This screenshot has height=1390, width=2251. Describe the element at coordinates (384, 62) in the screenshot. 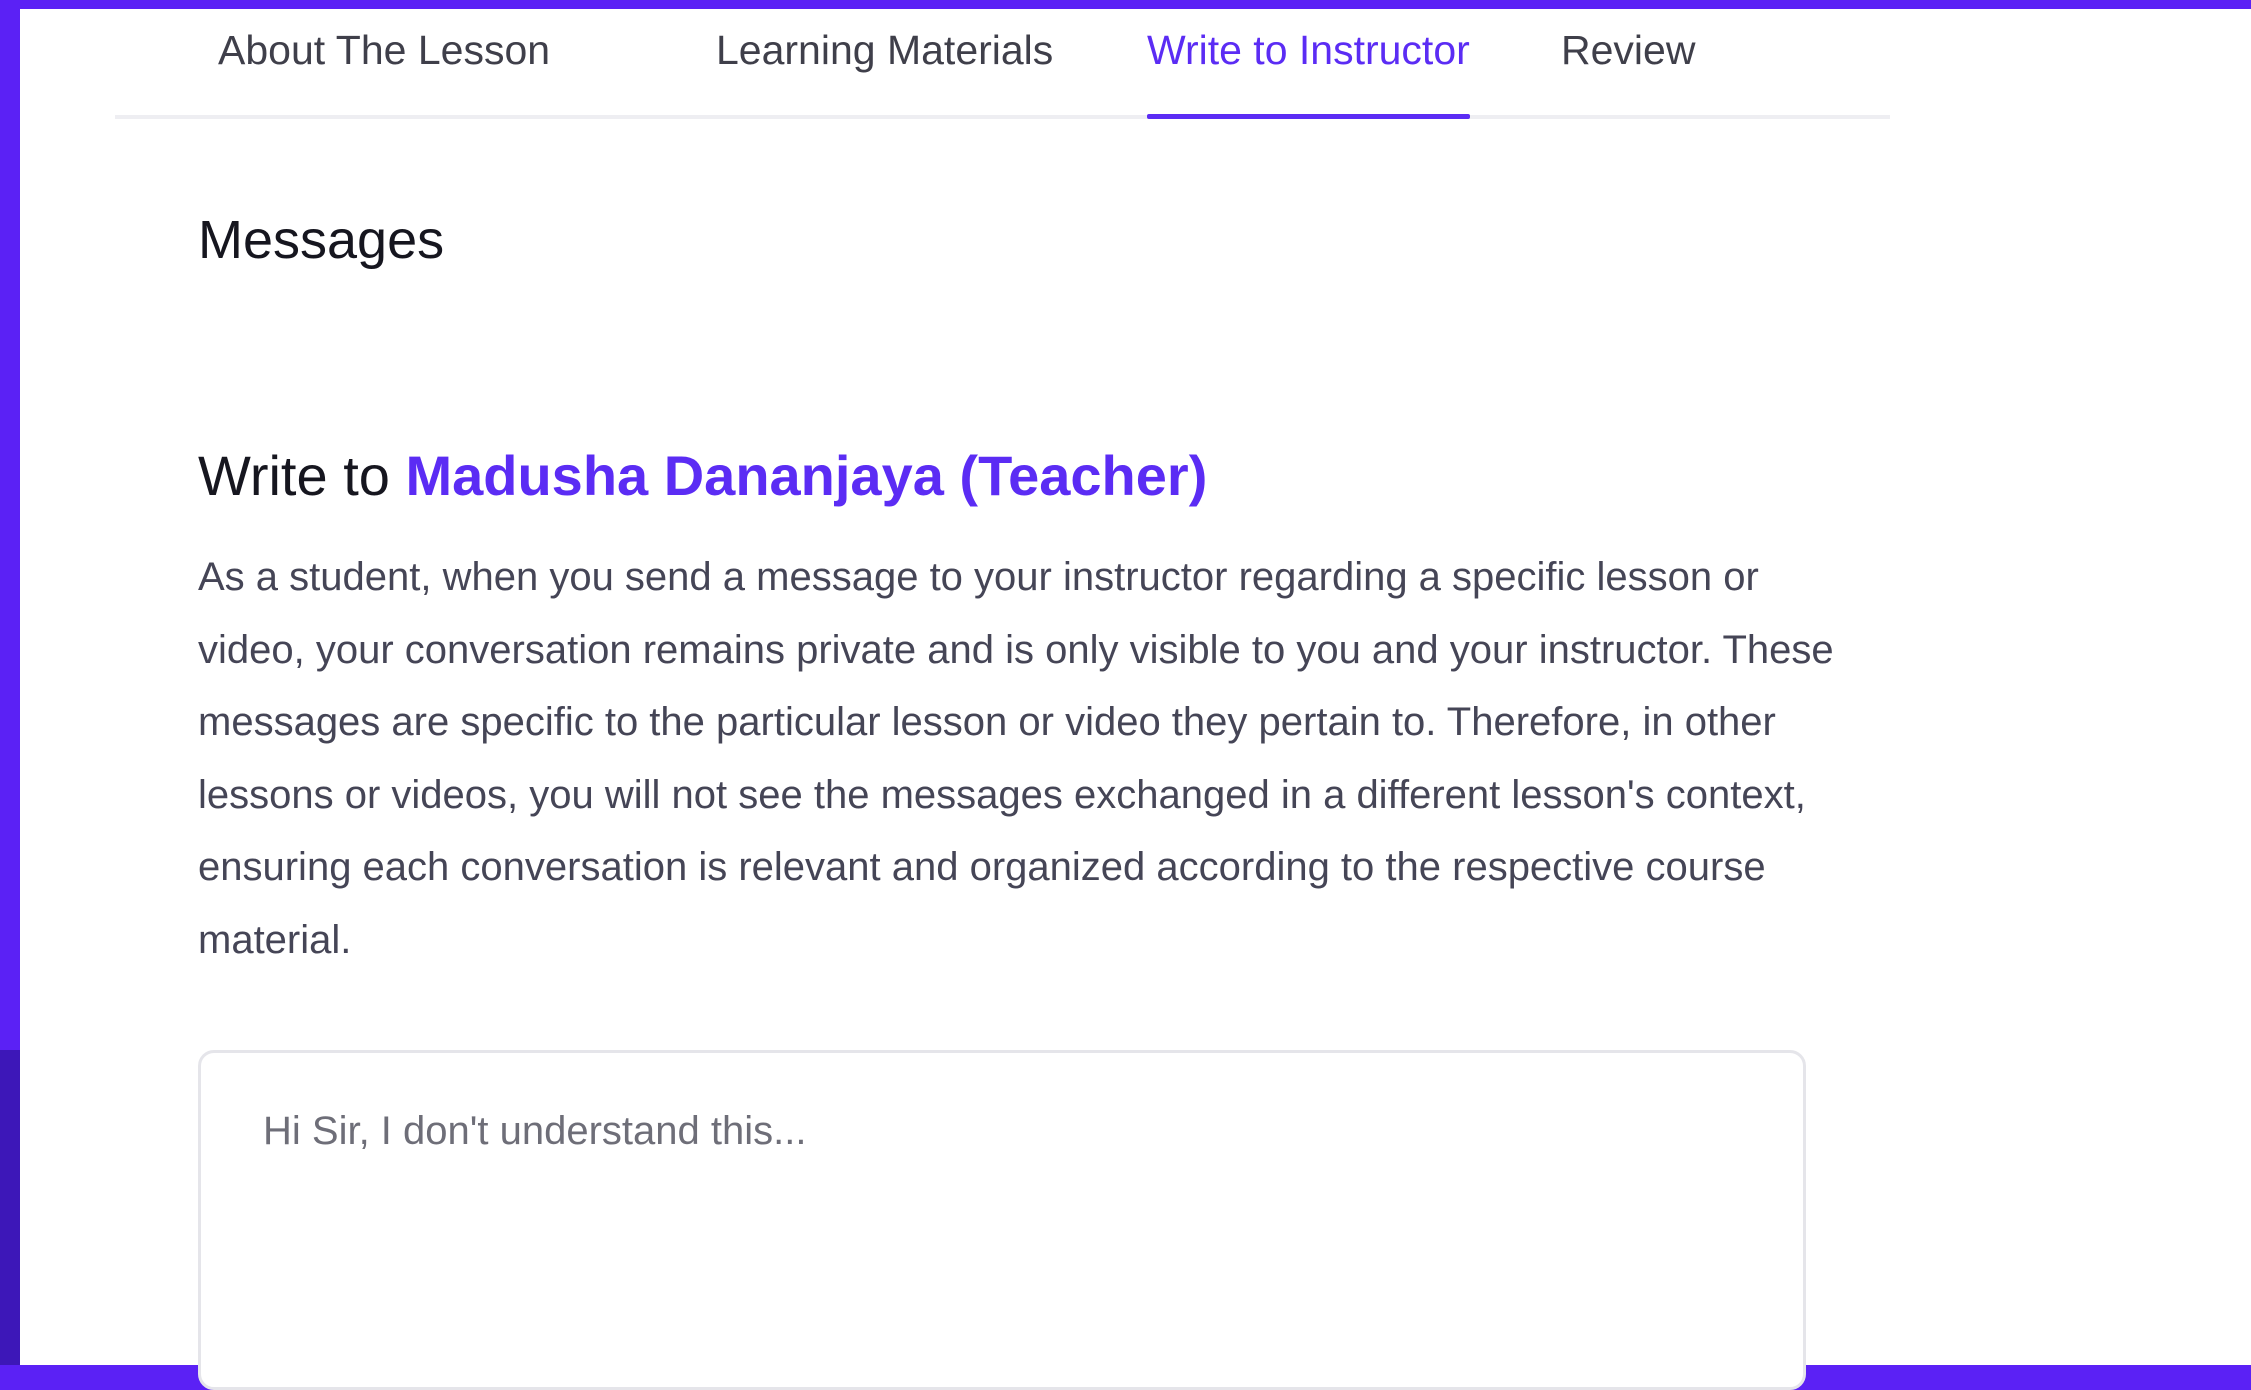

I see `tab-about-the-lesson: About The Lesson` at that location.